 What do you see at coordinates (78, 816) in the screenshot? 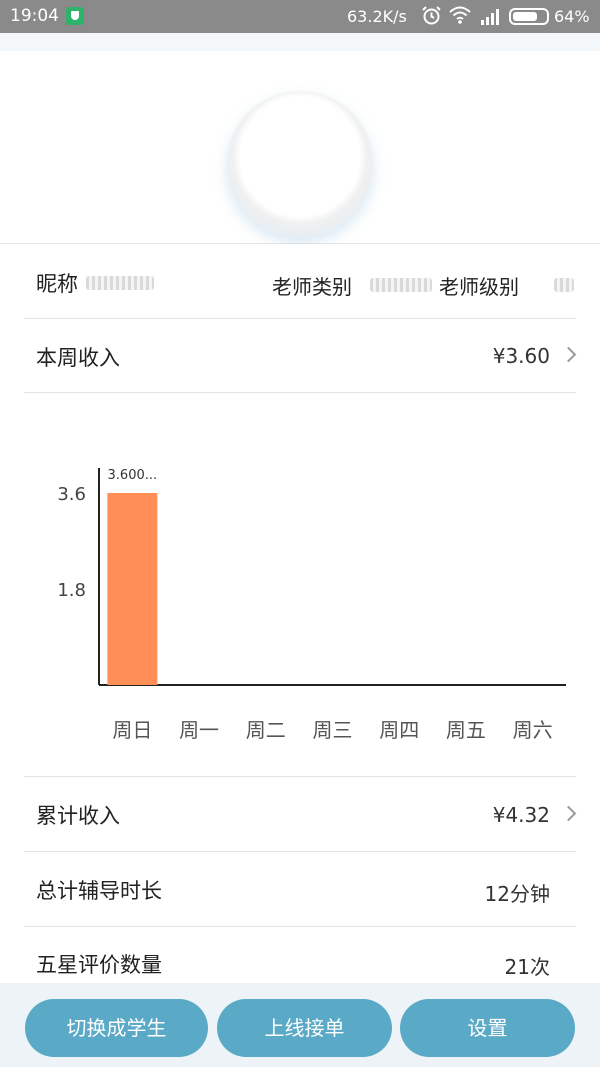
I see `total-income-label: 累计收入` at bounding box center [78, 816].